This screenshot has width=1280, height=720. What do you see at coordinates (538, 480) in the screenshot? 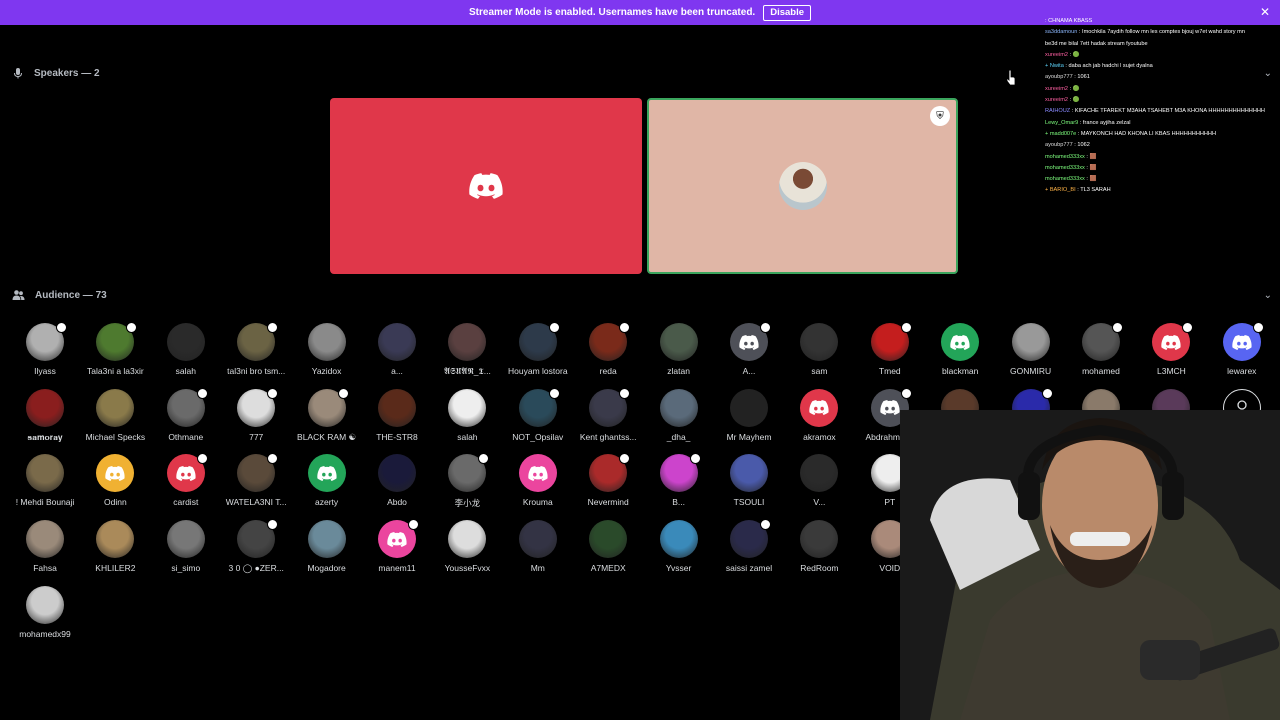
I see `audience-member: Krouma` at bounding box center [538, 480].